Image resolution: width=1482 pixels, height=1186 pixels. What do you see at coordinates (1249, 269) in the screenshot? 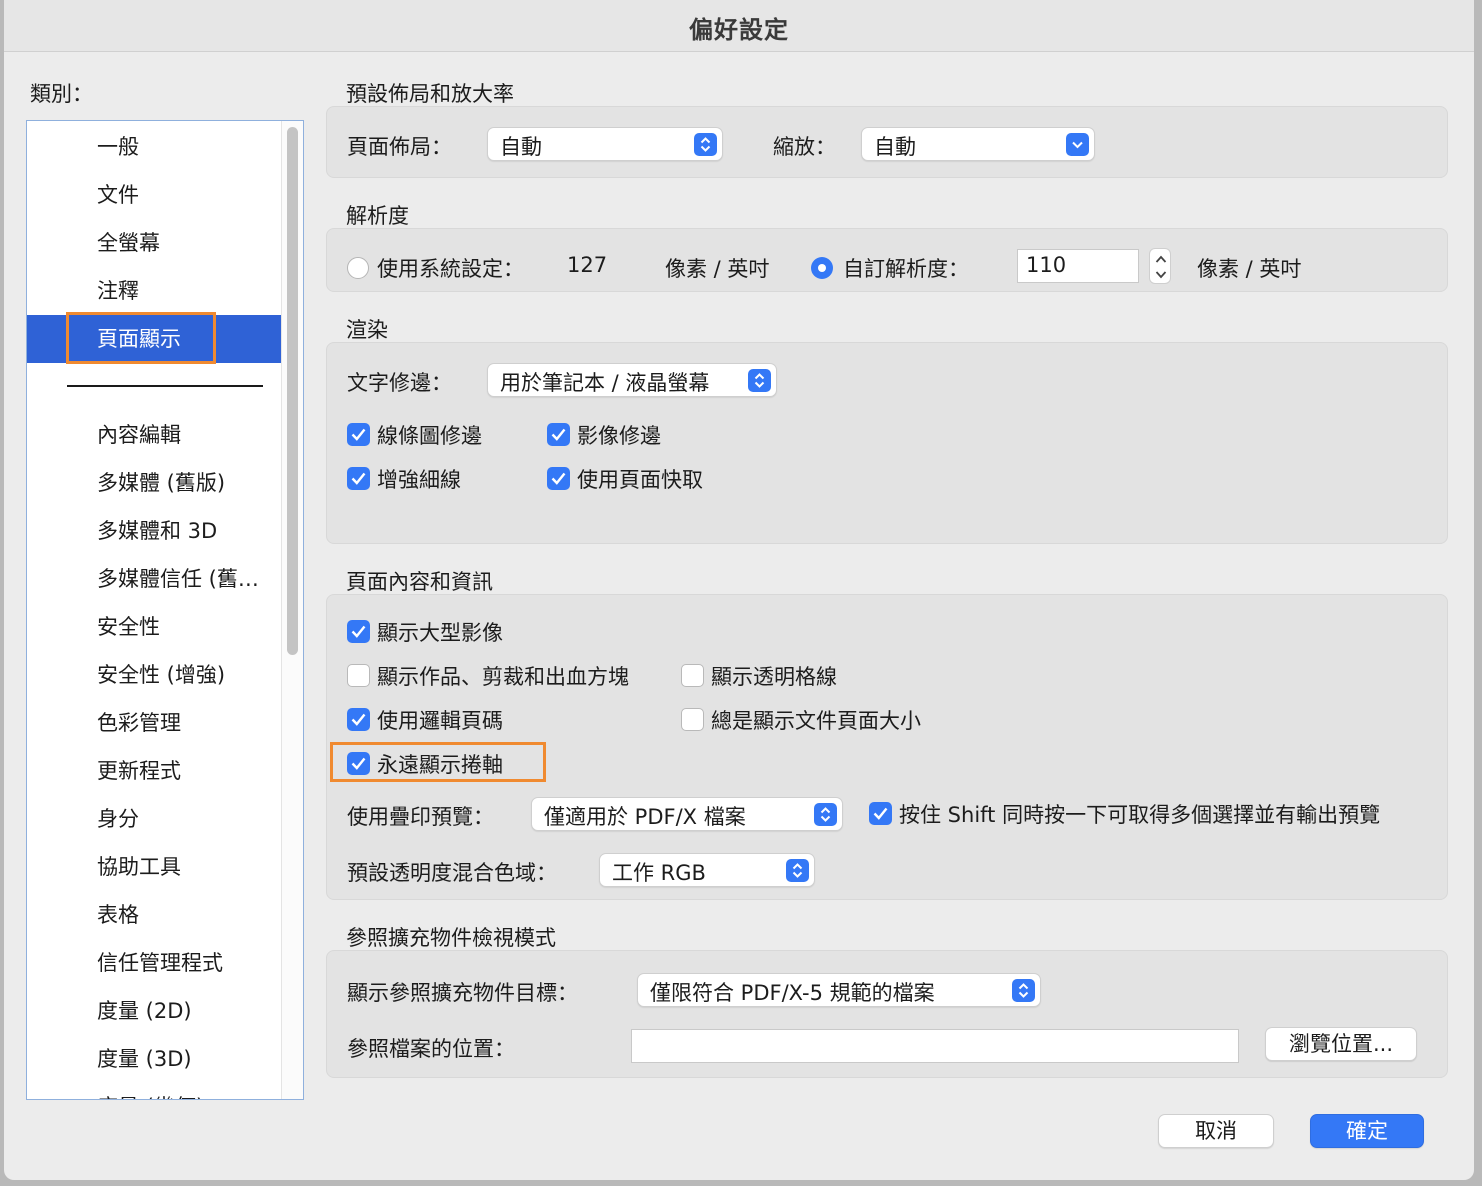
I see `custom-resolution-unit: 像素 / 英吋` at bounding box center [1249, 269].